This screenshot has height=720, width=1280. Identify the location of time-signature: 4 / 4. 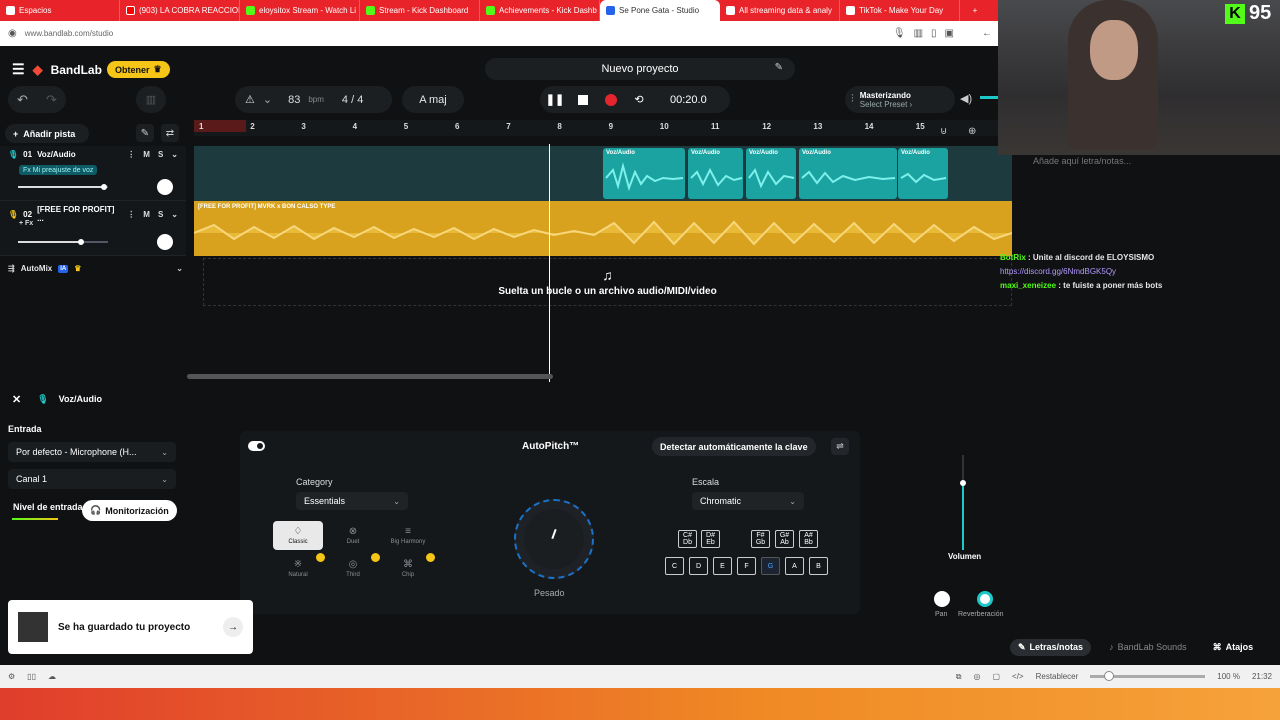
(352, 100).